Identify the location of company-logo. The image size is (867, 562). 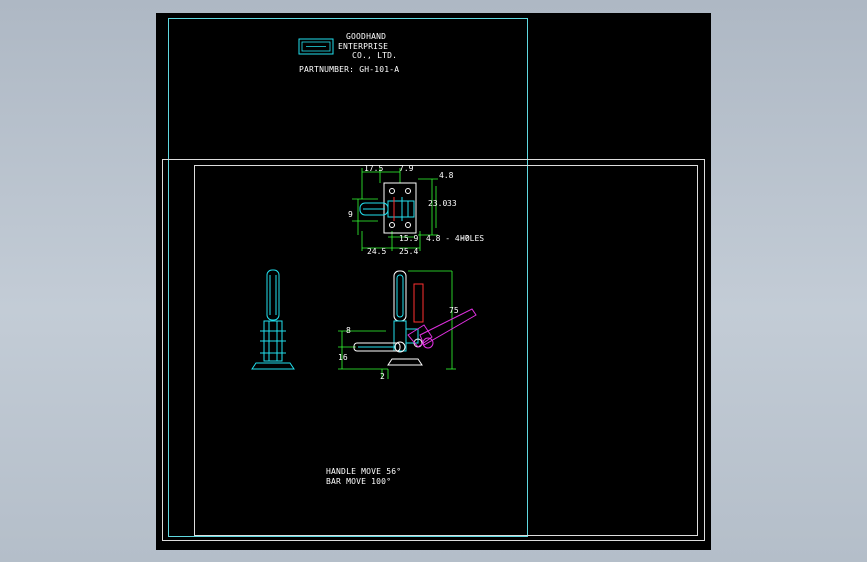
(316, 46).